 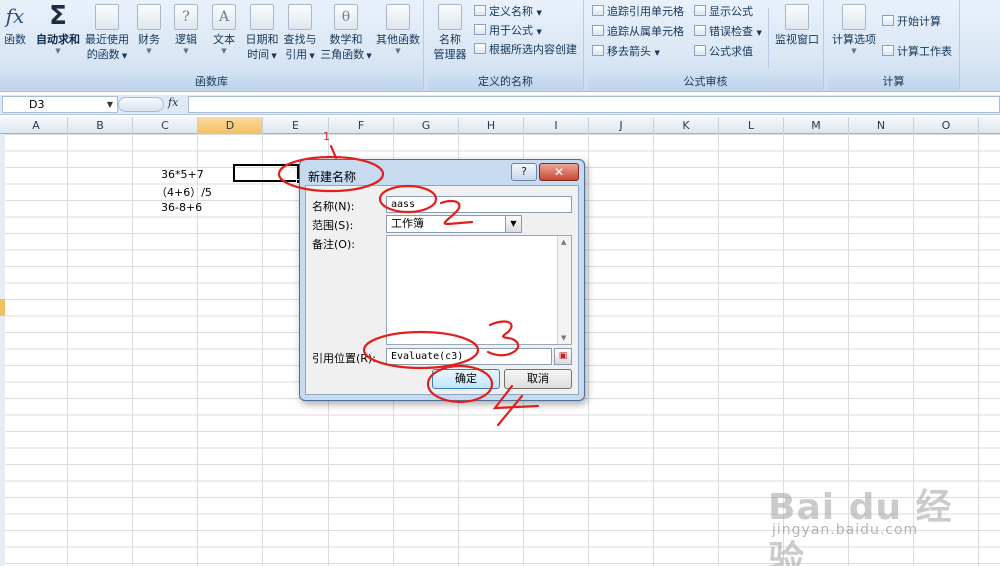 I want to click on calc-sheet-button: 计算工作表, so click(x=917, y=52).